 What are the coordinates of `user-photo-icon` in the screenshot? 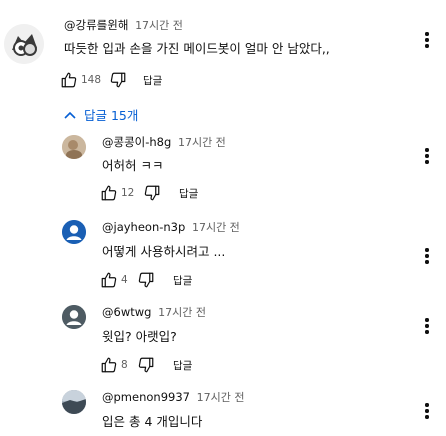 It's located at (74, 147).